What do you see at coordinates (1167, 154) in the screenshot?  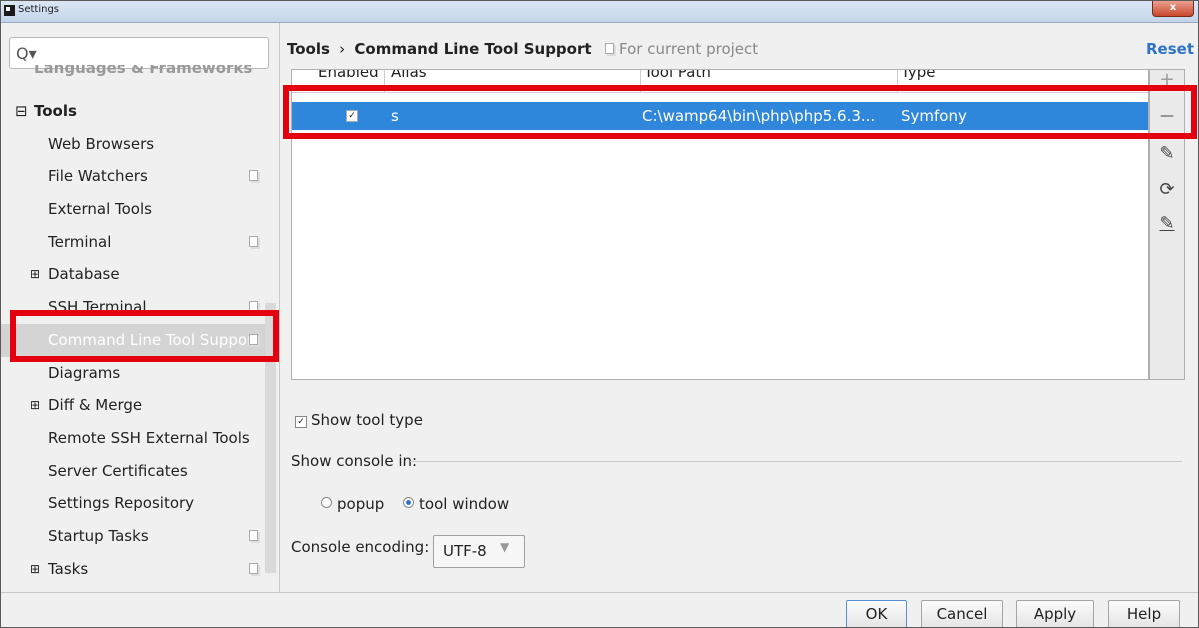 I see `edit-icon: ✎` at bounding box center [1167, 154].